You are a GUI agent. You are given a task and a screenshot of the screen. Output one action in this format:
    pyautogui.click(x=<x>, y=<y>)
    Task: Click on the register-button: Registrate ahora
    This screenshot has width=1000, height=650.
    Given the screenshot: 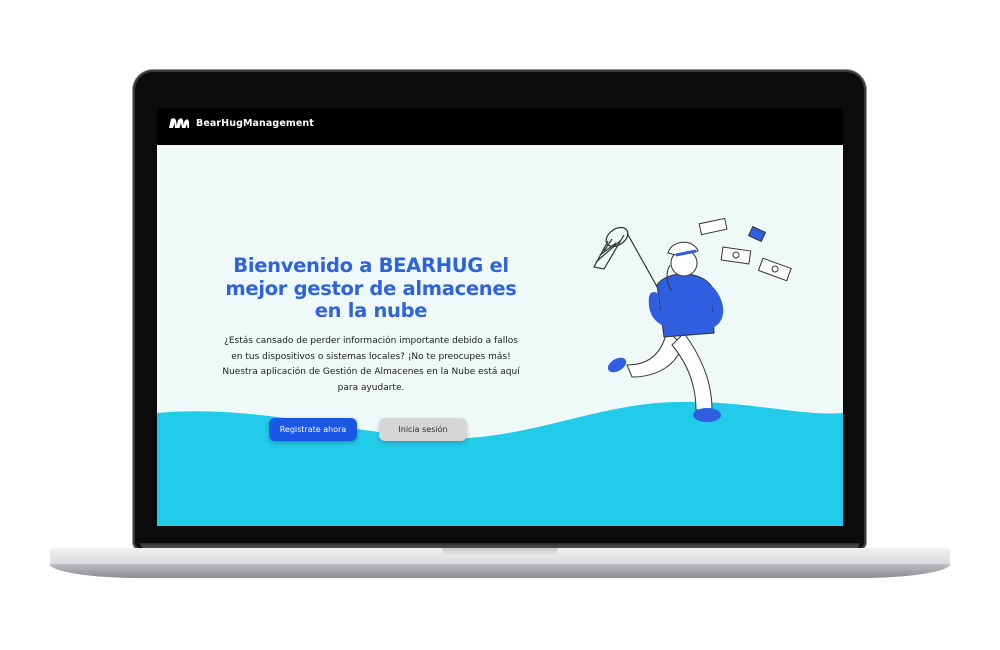 What is the action you would take?
    pyautogui.click(x=313, y=429)
    